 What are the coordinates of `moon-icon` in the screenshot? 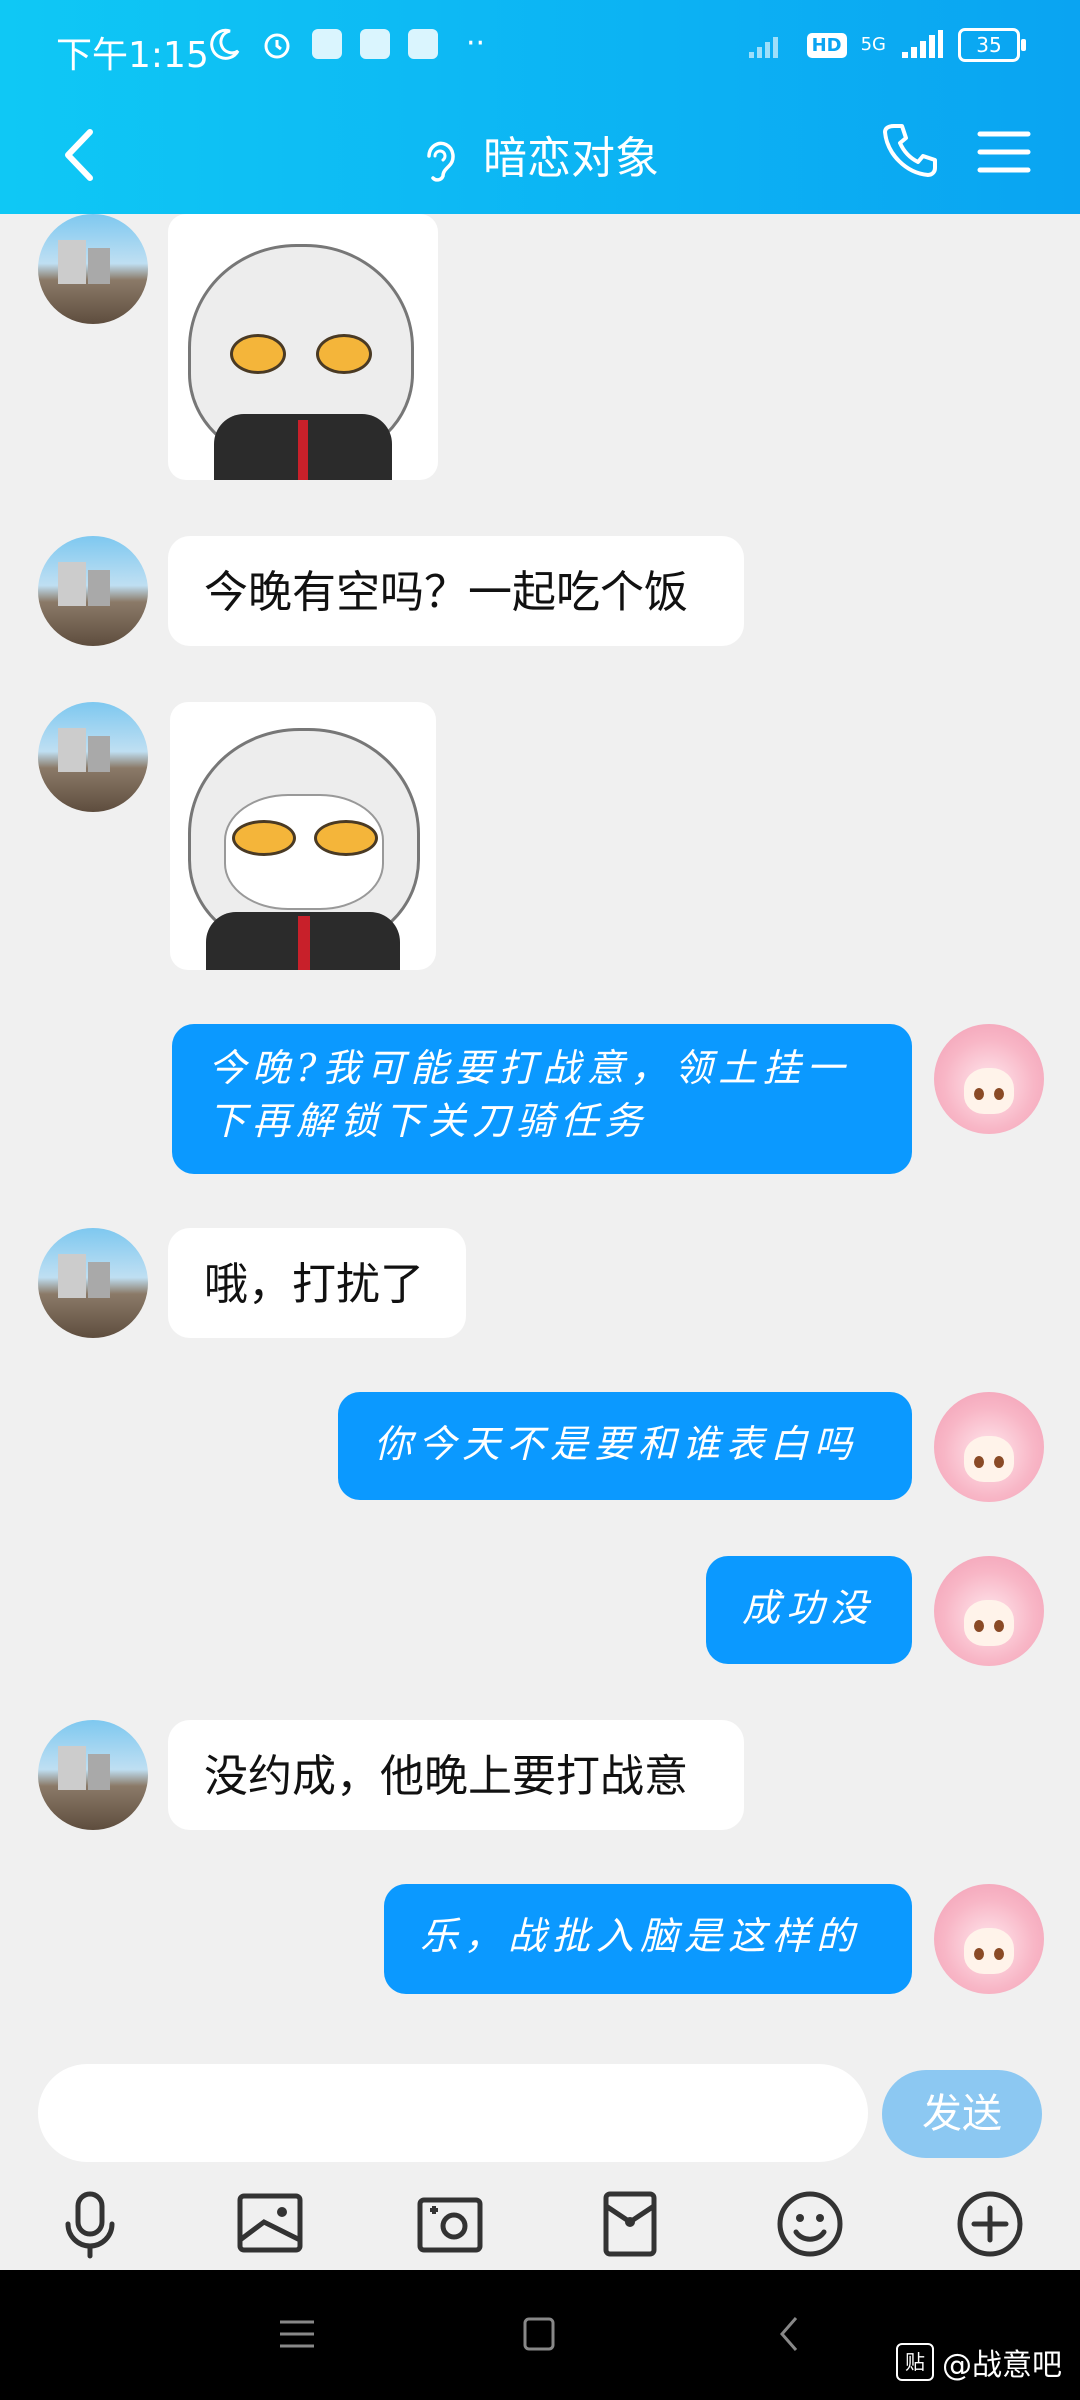 It's located at (225, 44).